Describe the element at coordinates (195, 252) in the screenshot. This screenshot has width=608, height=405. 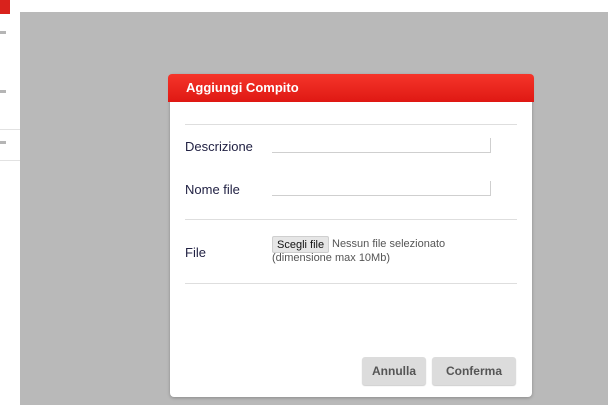
I see `file-label: File` at that location.